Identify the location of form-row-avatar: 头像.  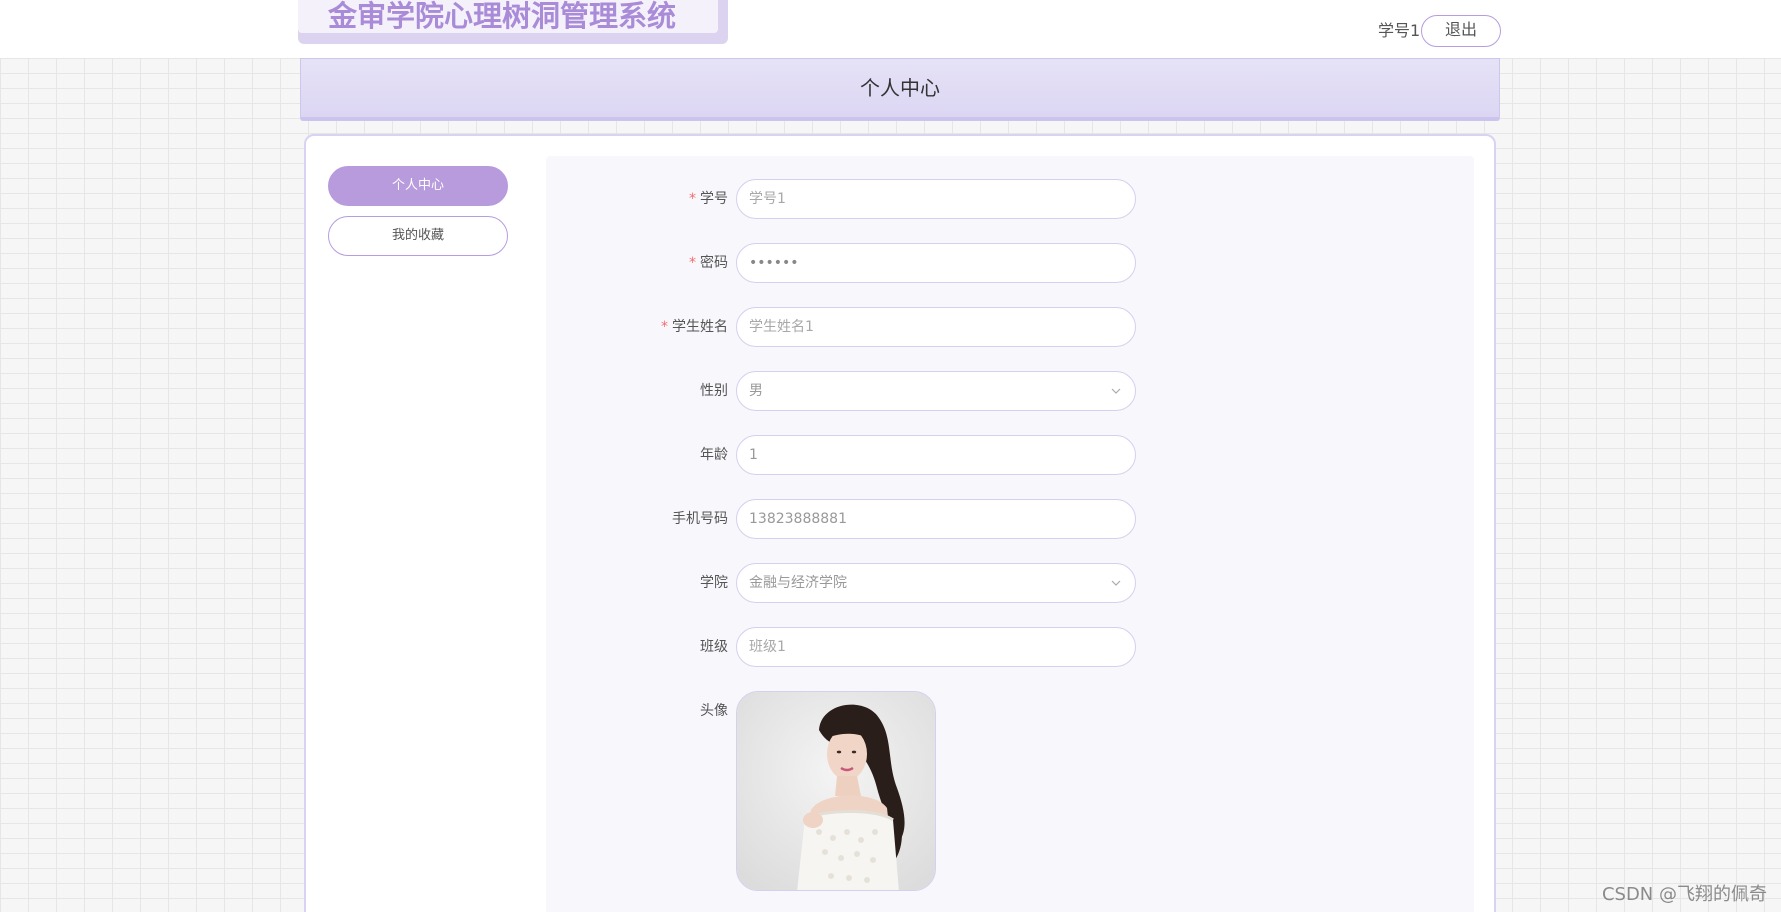
(1010, 791).